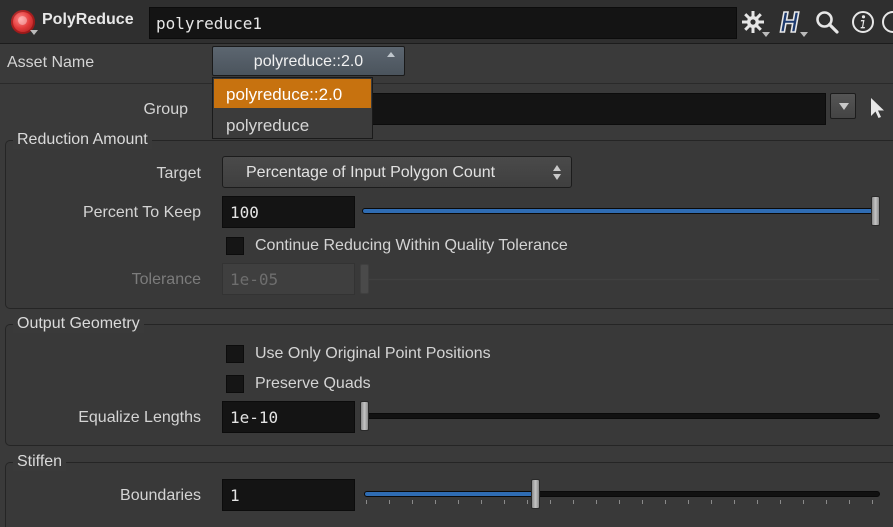 Image resolution: width=893 pixels, height=527 pixels. I want to click on select-arrow-icon, so click(878, 108).